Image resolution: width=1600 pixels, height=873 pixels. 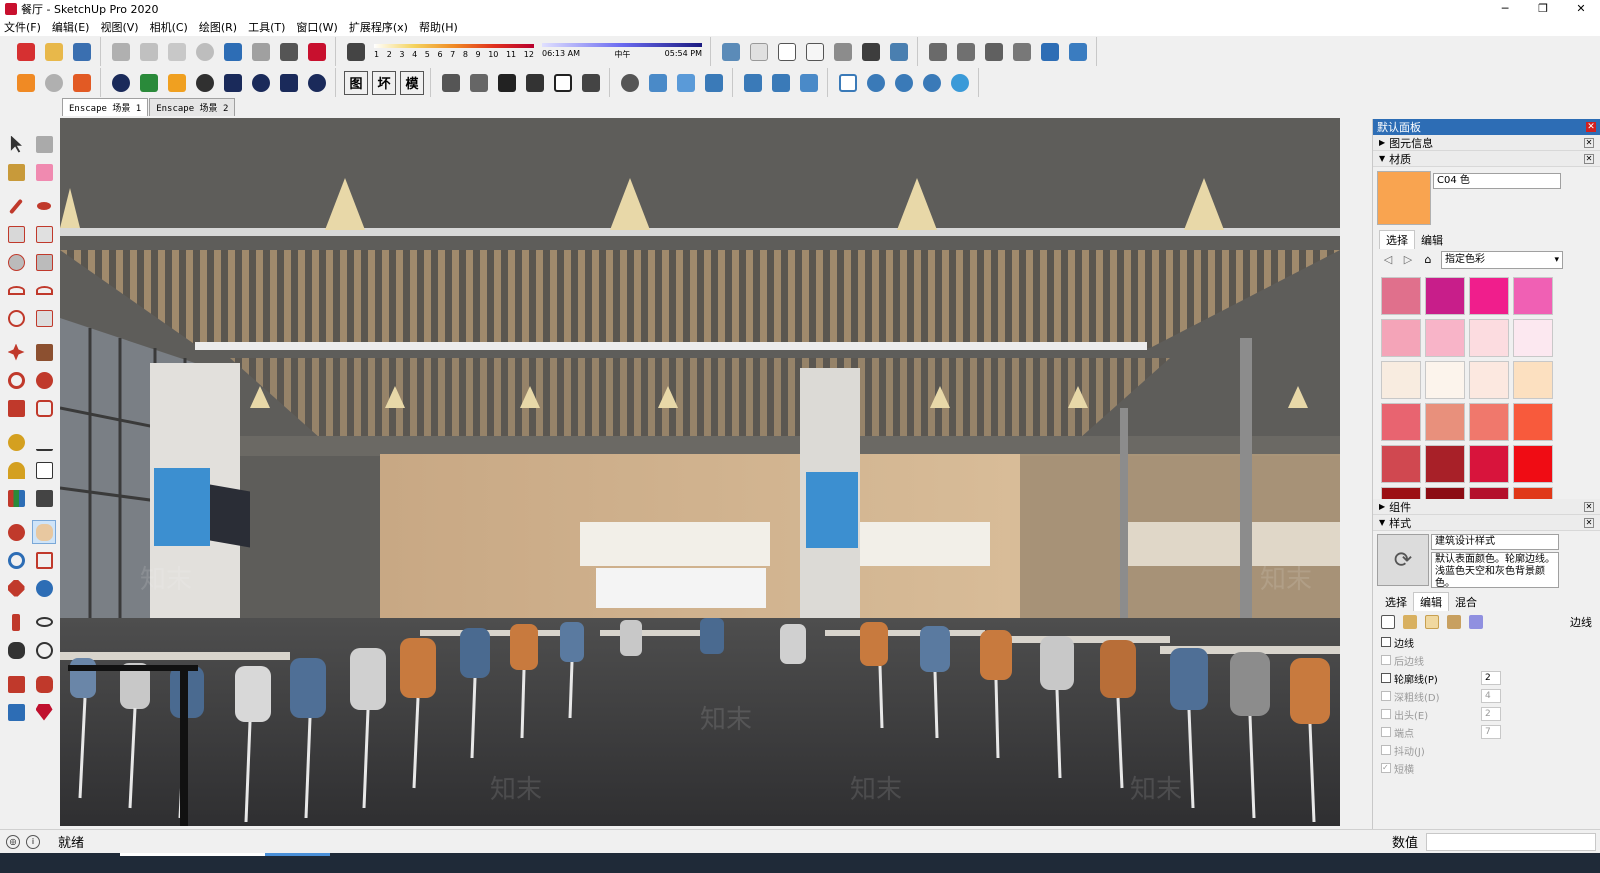 I want to click on undo-button, so click(x=233, y=52).